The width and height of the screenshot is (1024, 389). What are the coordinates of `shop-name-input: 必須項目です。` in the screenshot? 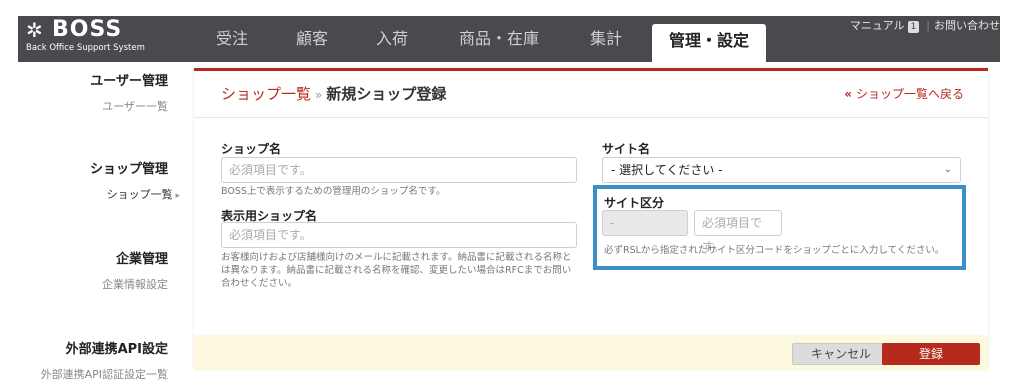 It's located at (399, 170).